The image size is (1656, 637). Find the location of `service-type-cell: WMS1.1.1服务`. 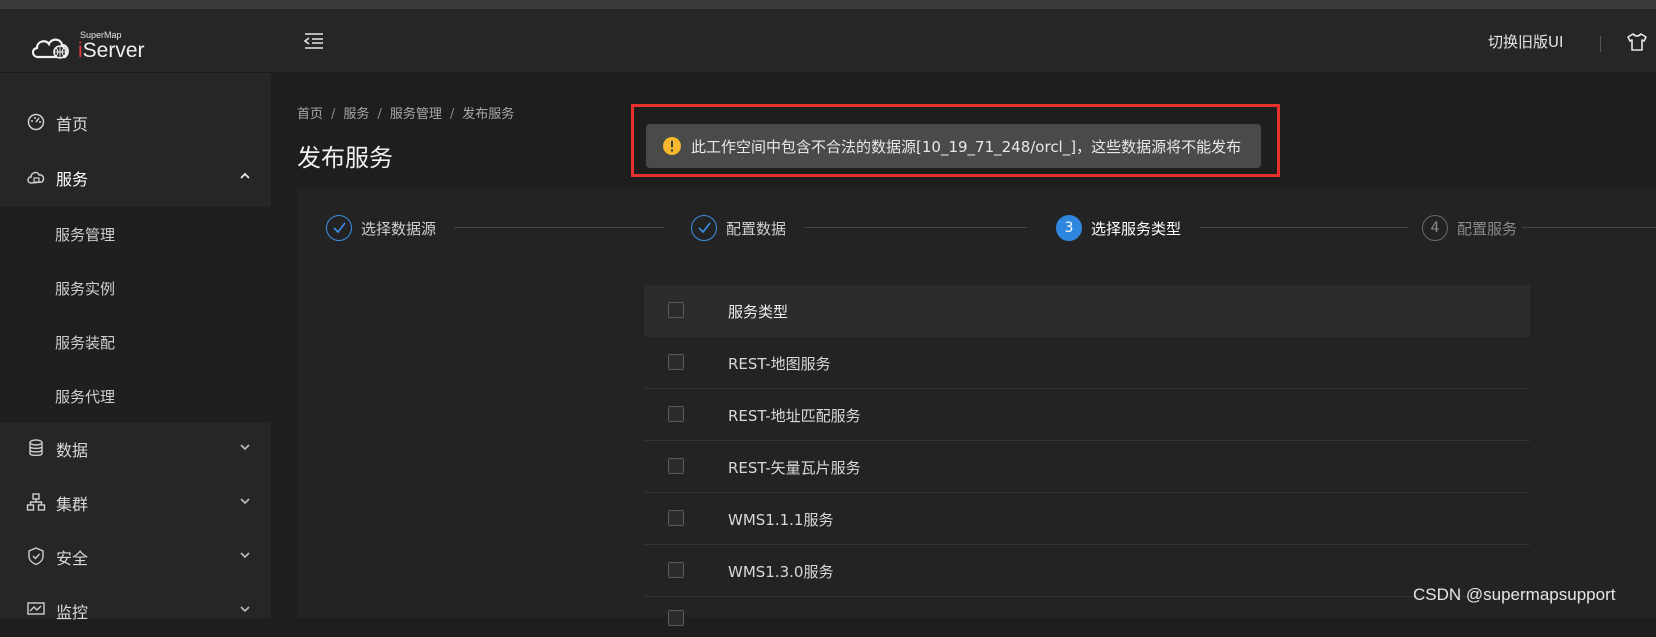

service-type-cell: WMS1.1.1服务 is located at coordinates (781, 520).